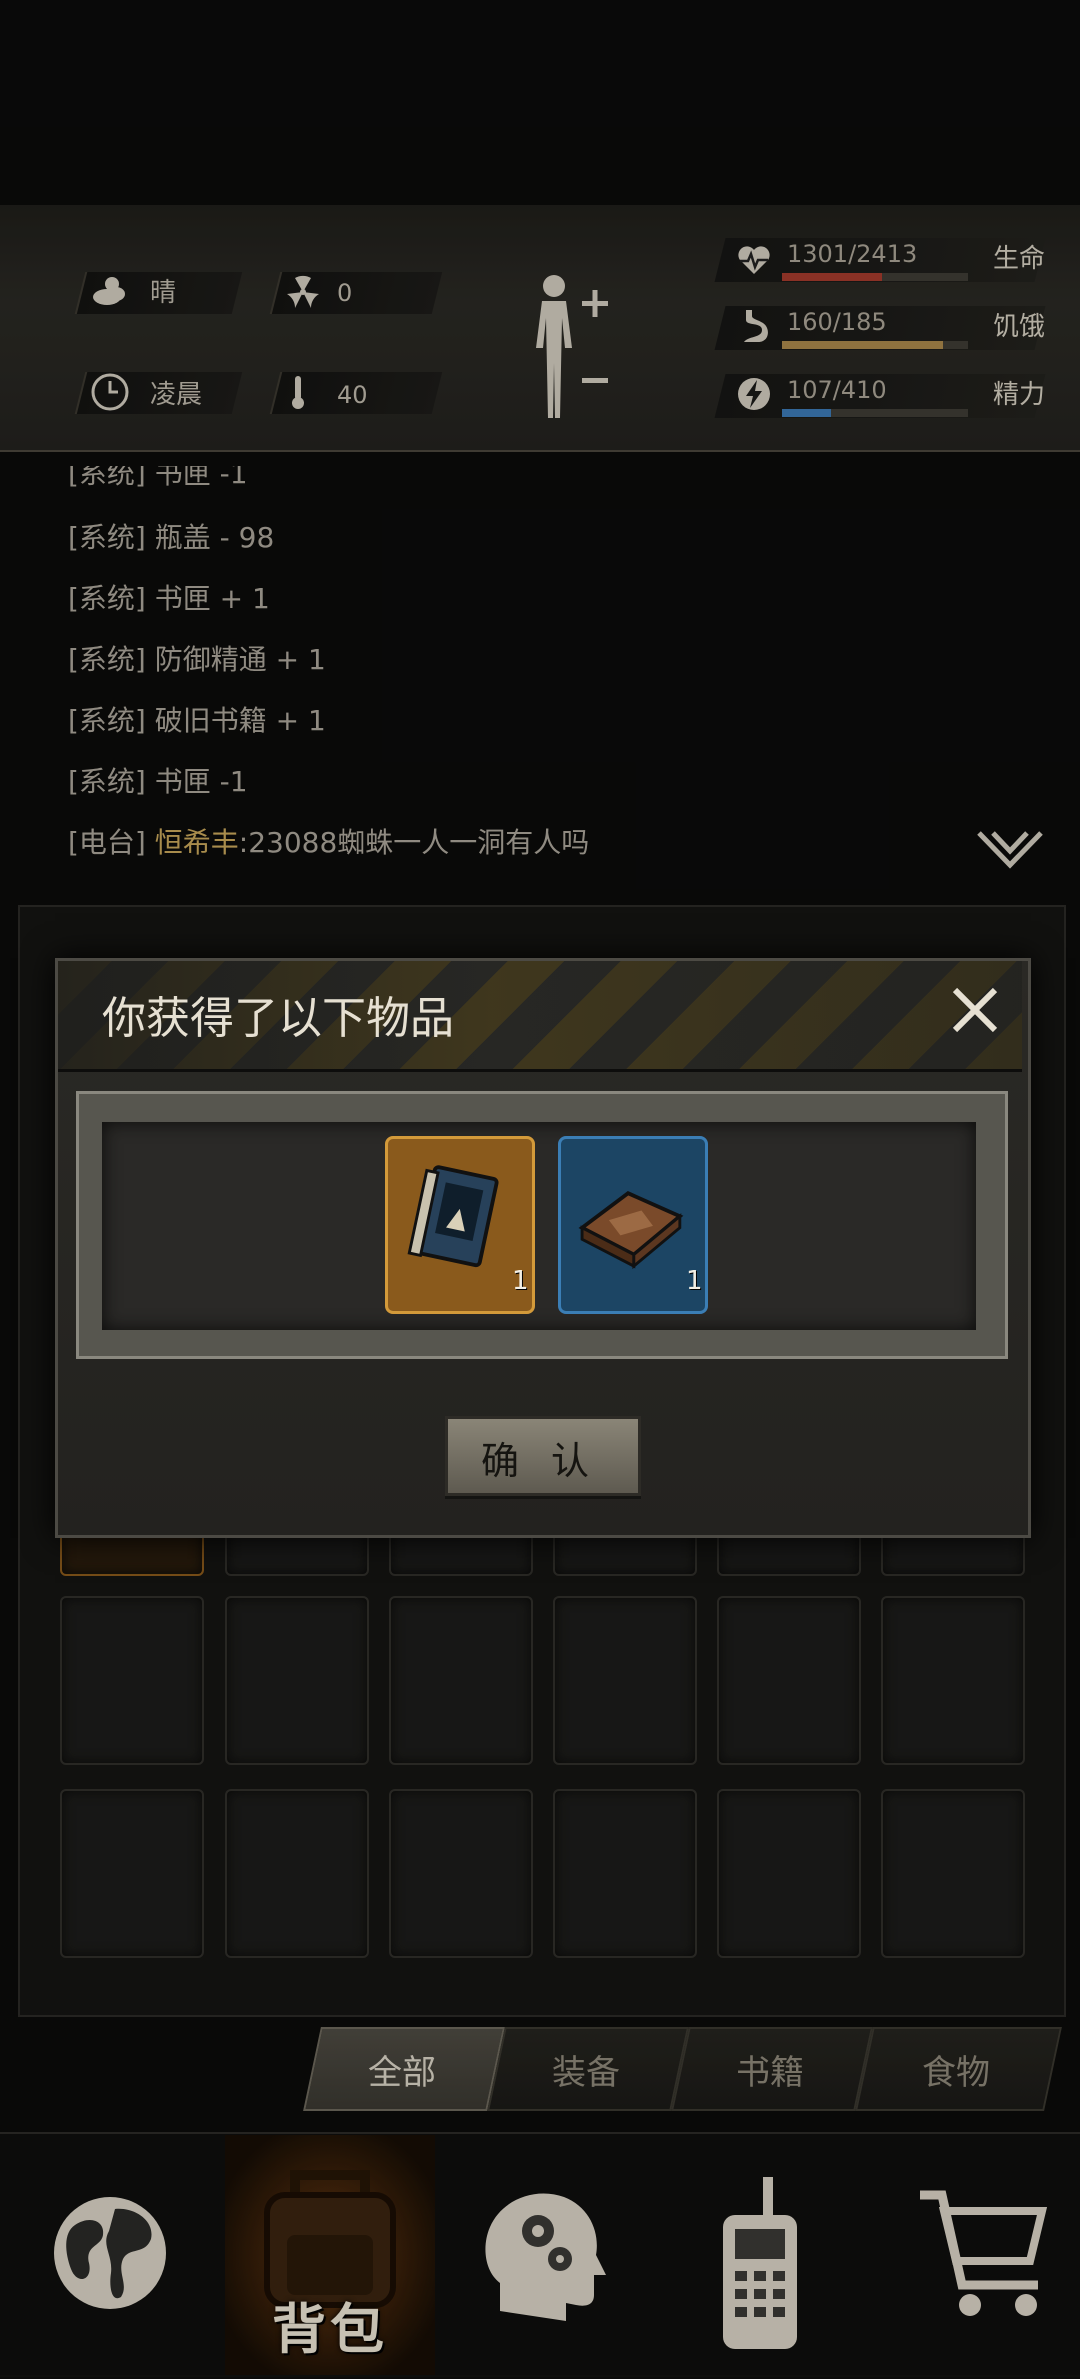  I want to click on confirm-button-label: 确 认, so click(540, 1461).